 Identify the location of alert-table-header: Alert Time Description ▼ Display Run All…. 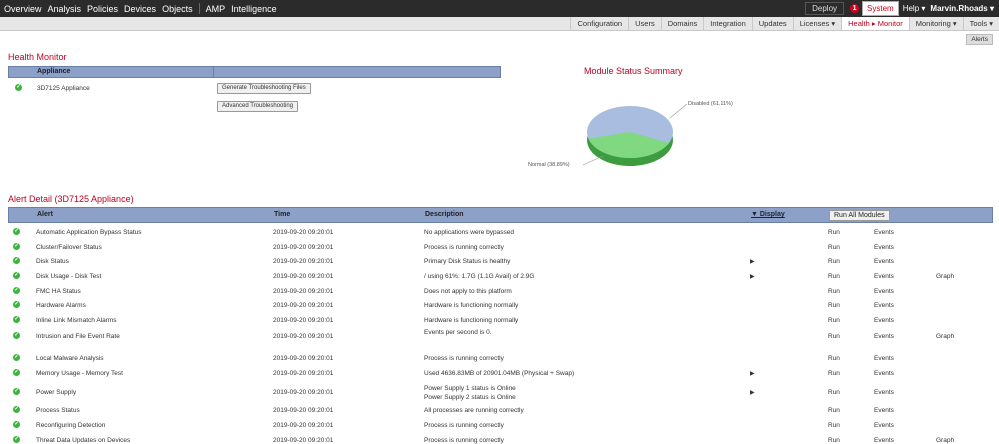
(500, 215).